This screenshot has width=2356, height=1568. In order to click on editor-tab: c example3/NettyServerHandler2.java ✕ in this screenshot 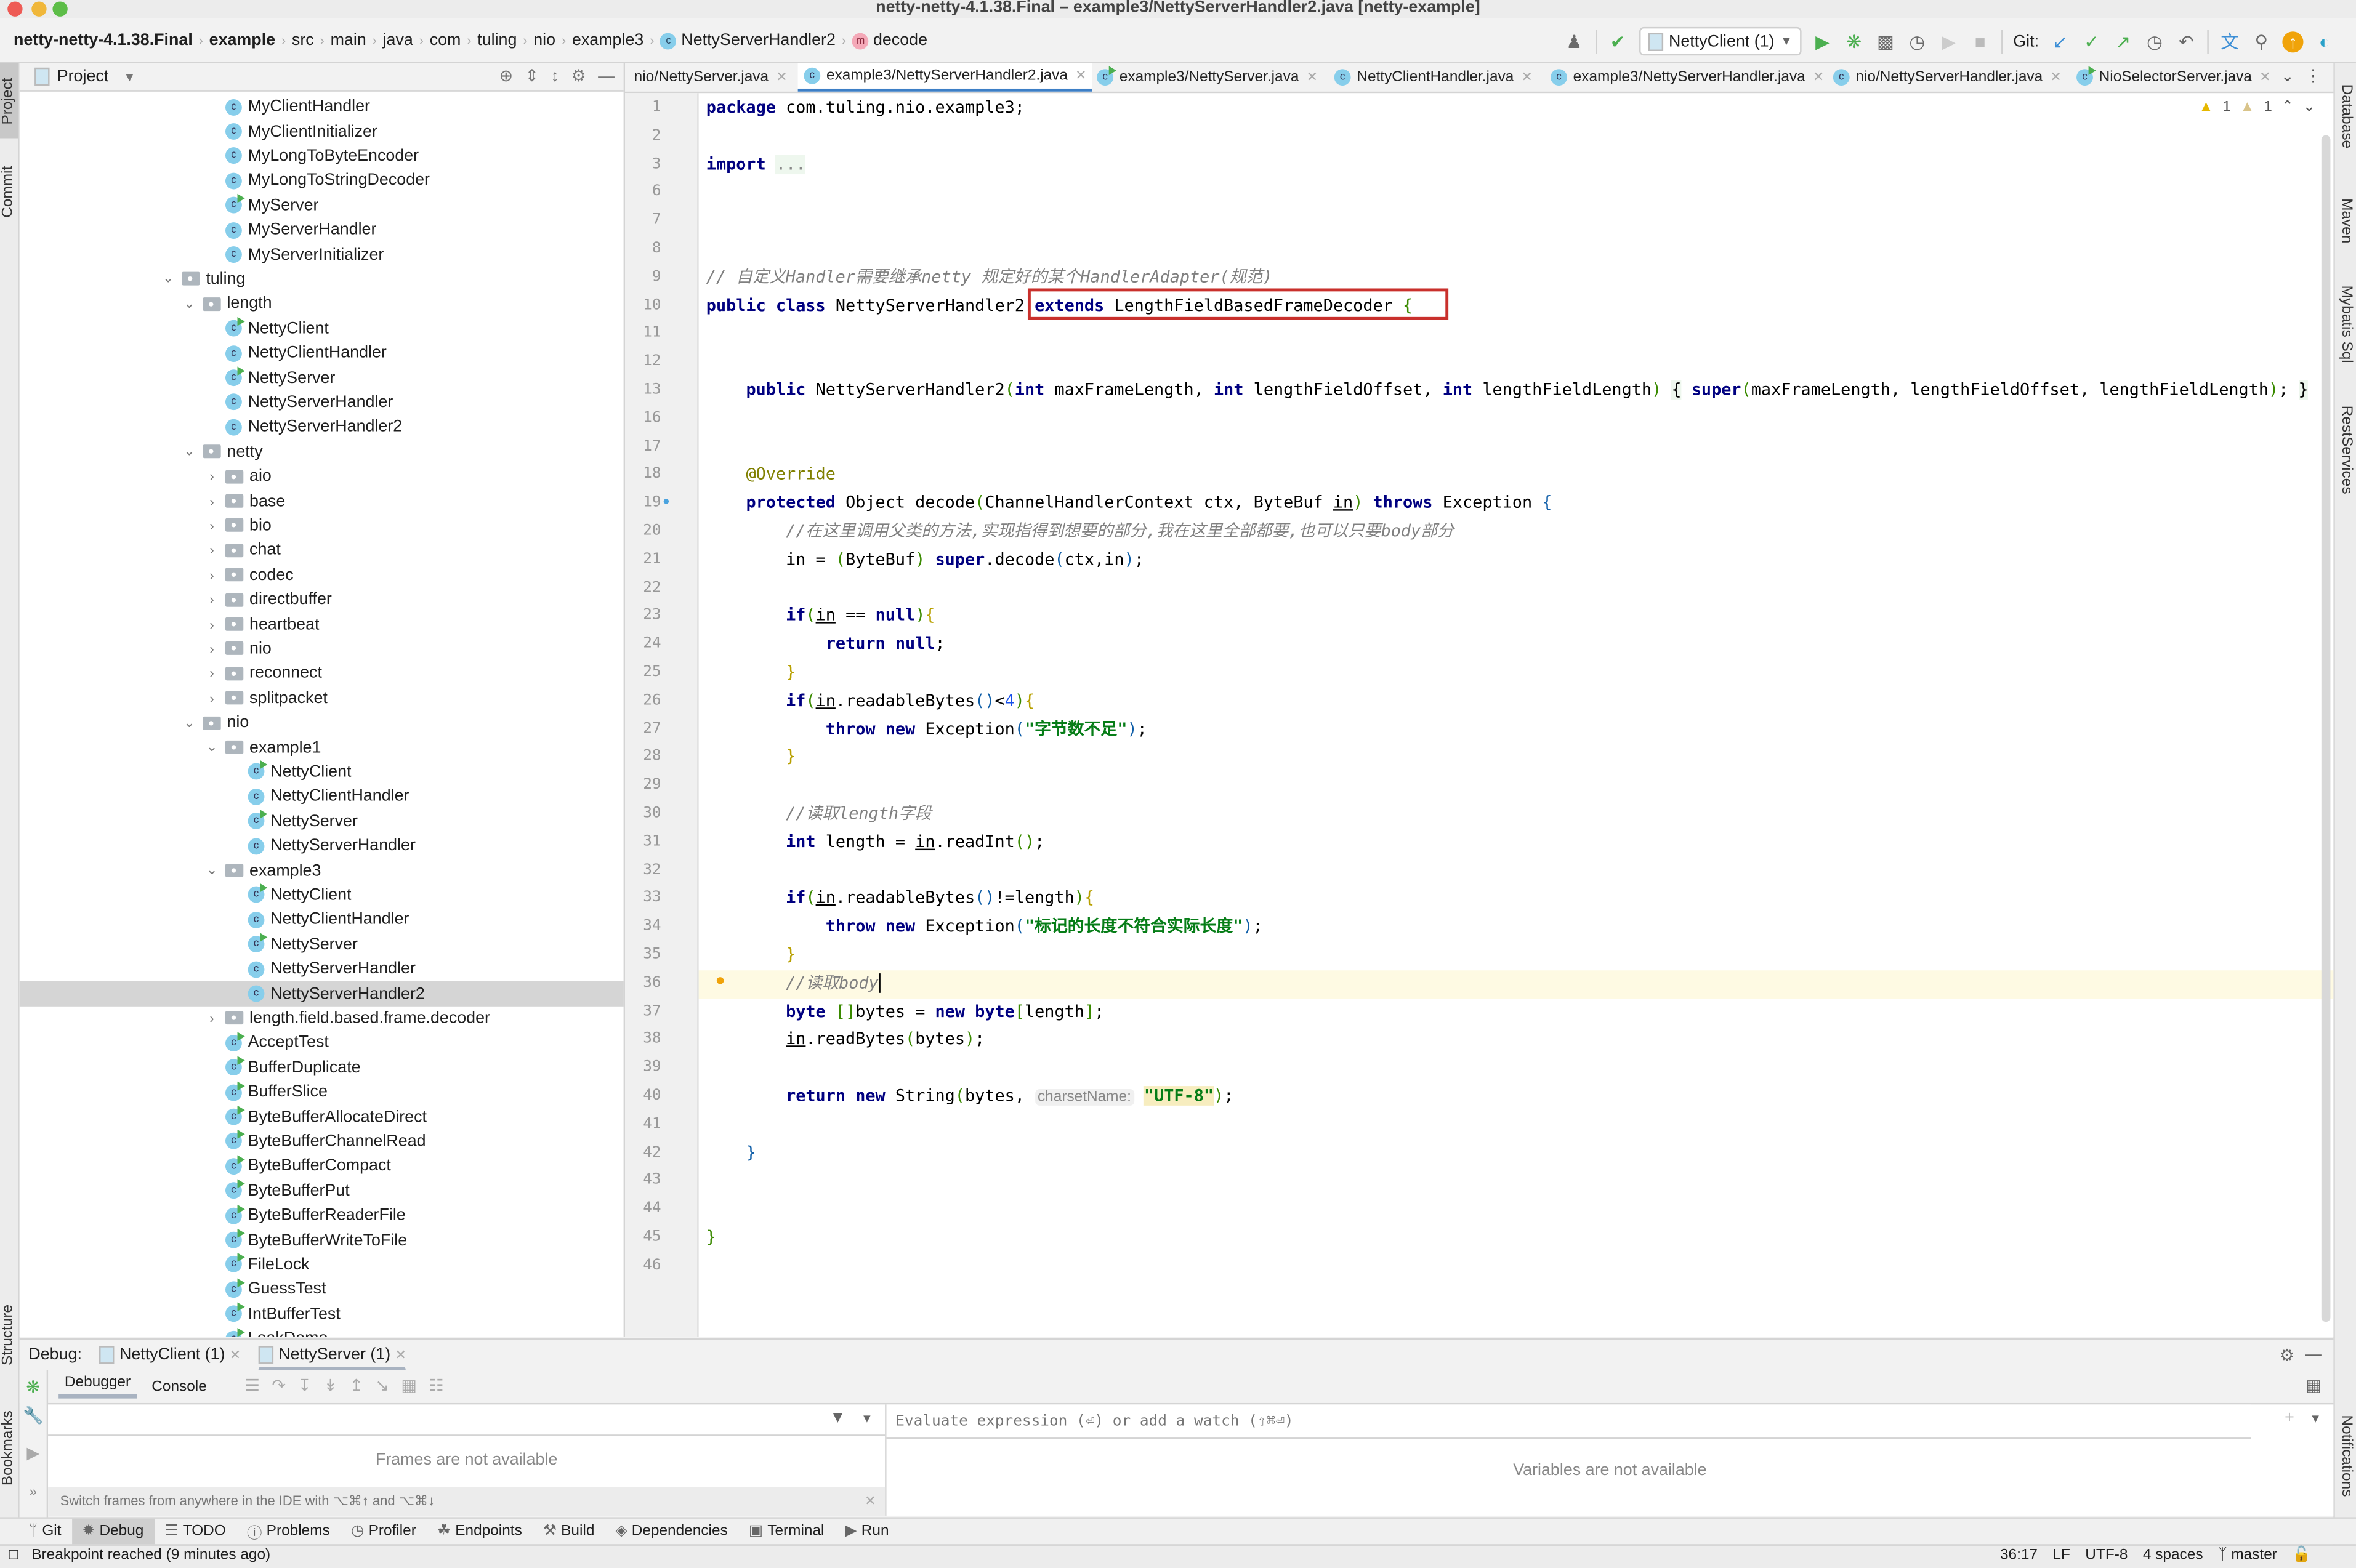, I will do `click(945, 77)`.